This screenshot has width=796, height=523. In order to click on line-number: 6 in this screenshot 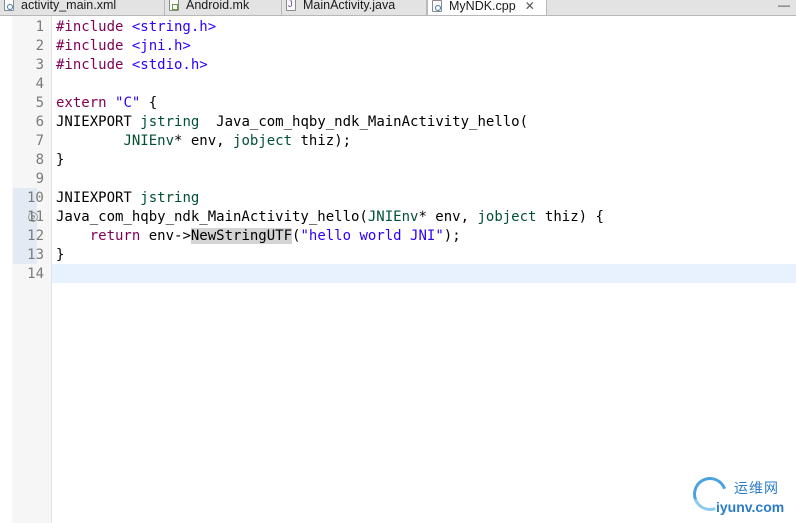, I will do `click(39, 122)`.